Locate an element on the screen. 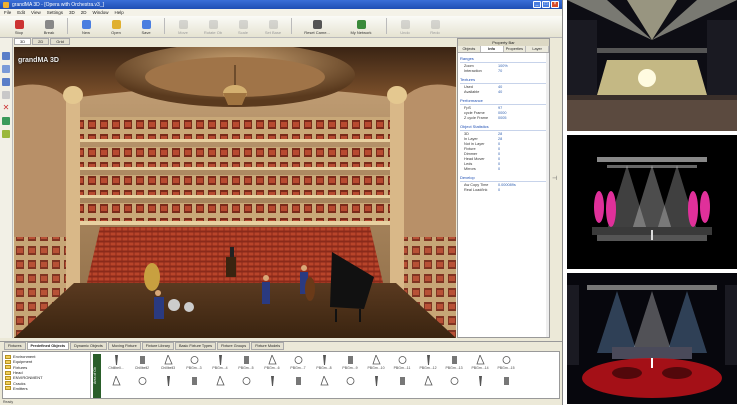 This screenshot has width=738, height=405. select-tool-icon is located at coordinates (6, 56).